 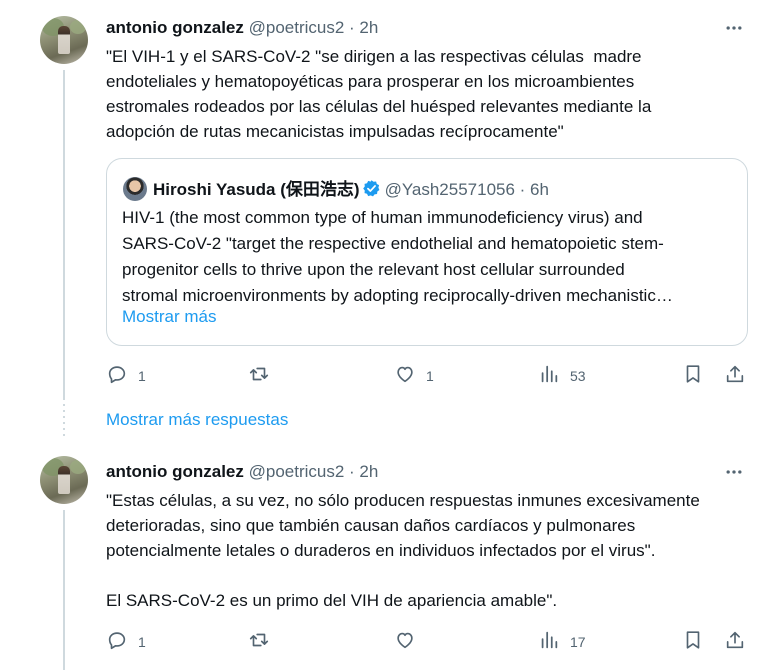 I want to click on like-button, so click(x=410, y=640).